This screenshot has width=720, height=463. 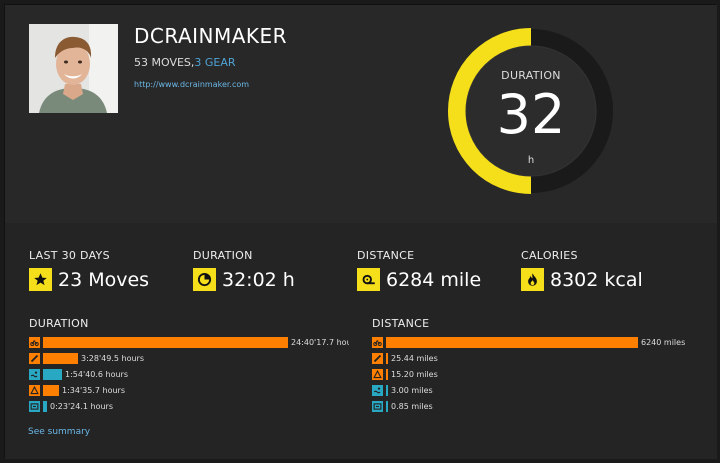 I want to click on stat-distance: DISTANCE 6284 mile, so click(x=419, y=270).